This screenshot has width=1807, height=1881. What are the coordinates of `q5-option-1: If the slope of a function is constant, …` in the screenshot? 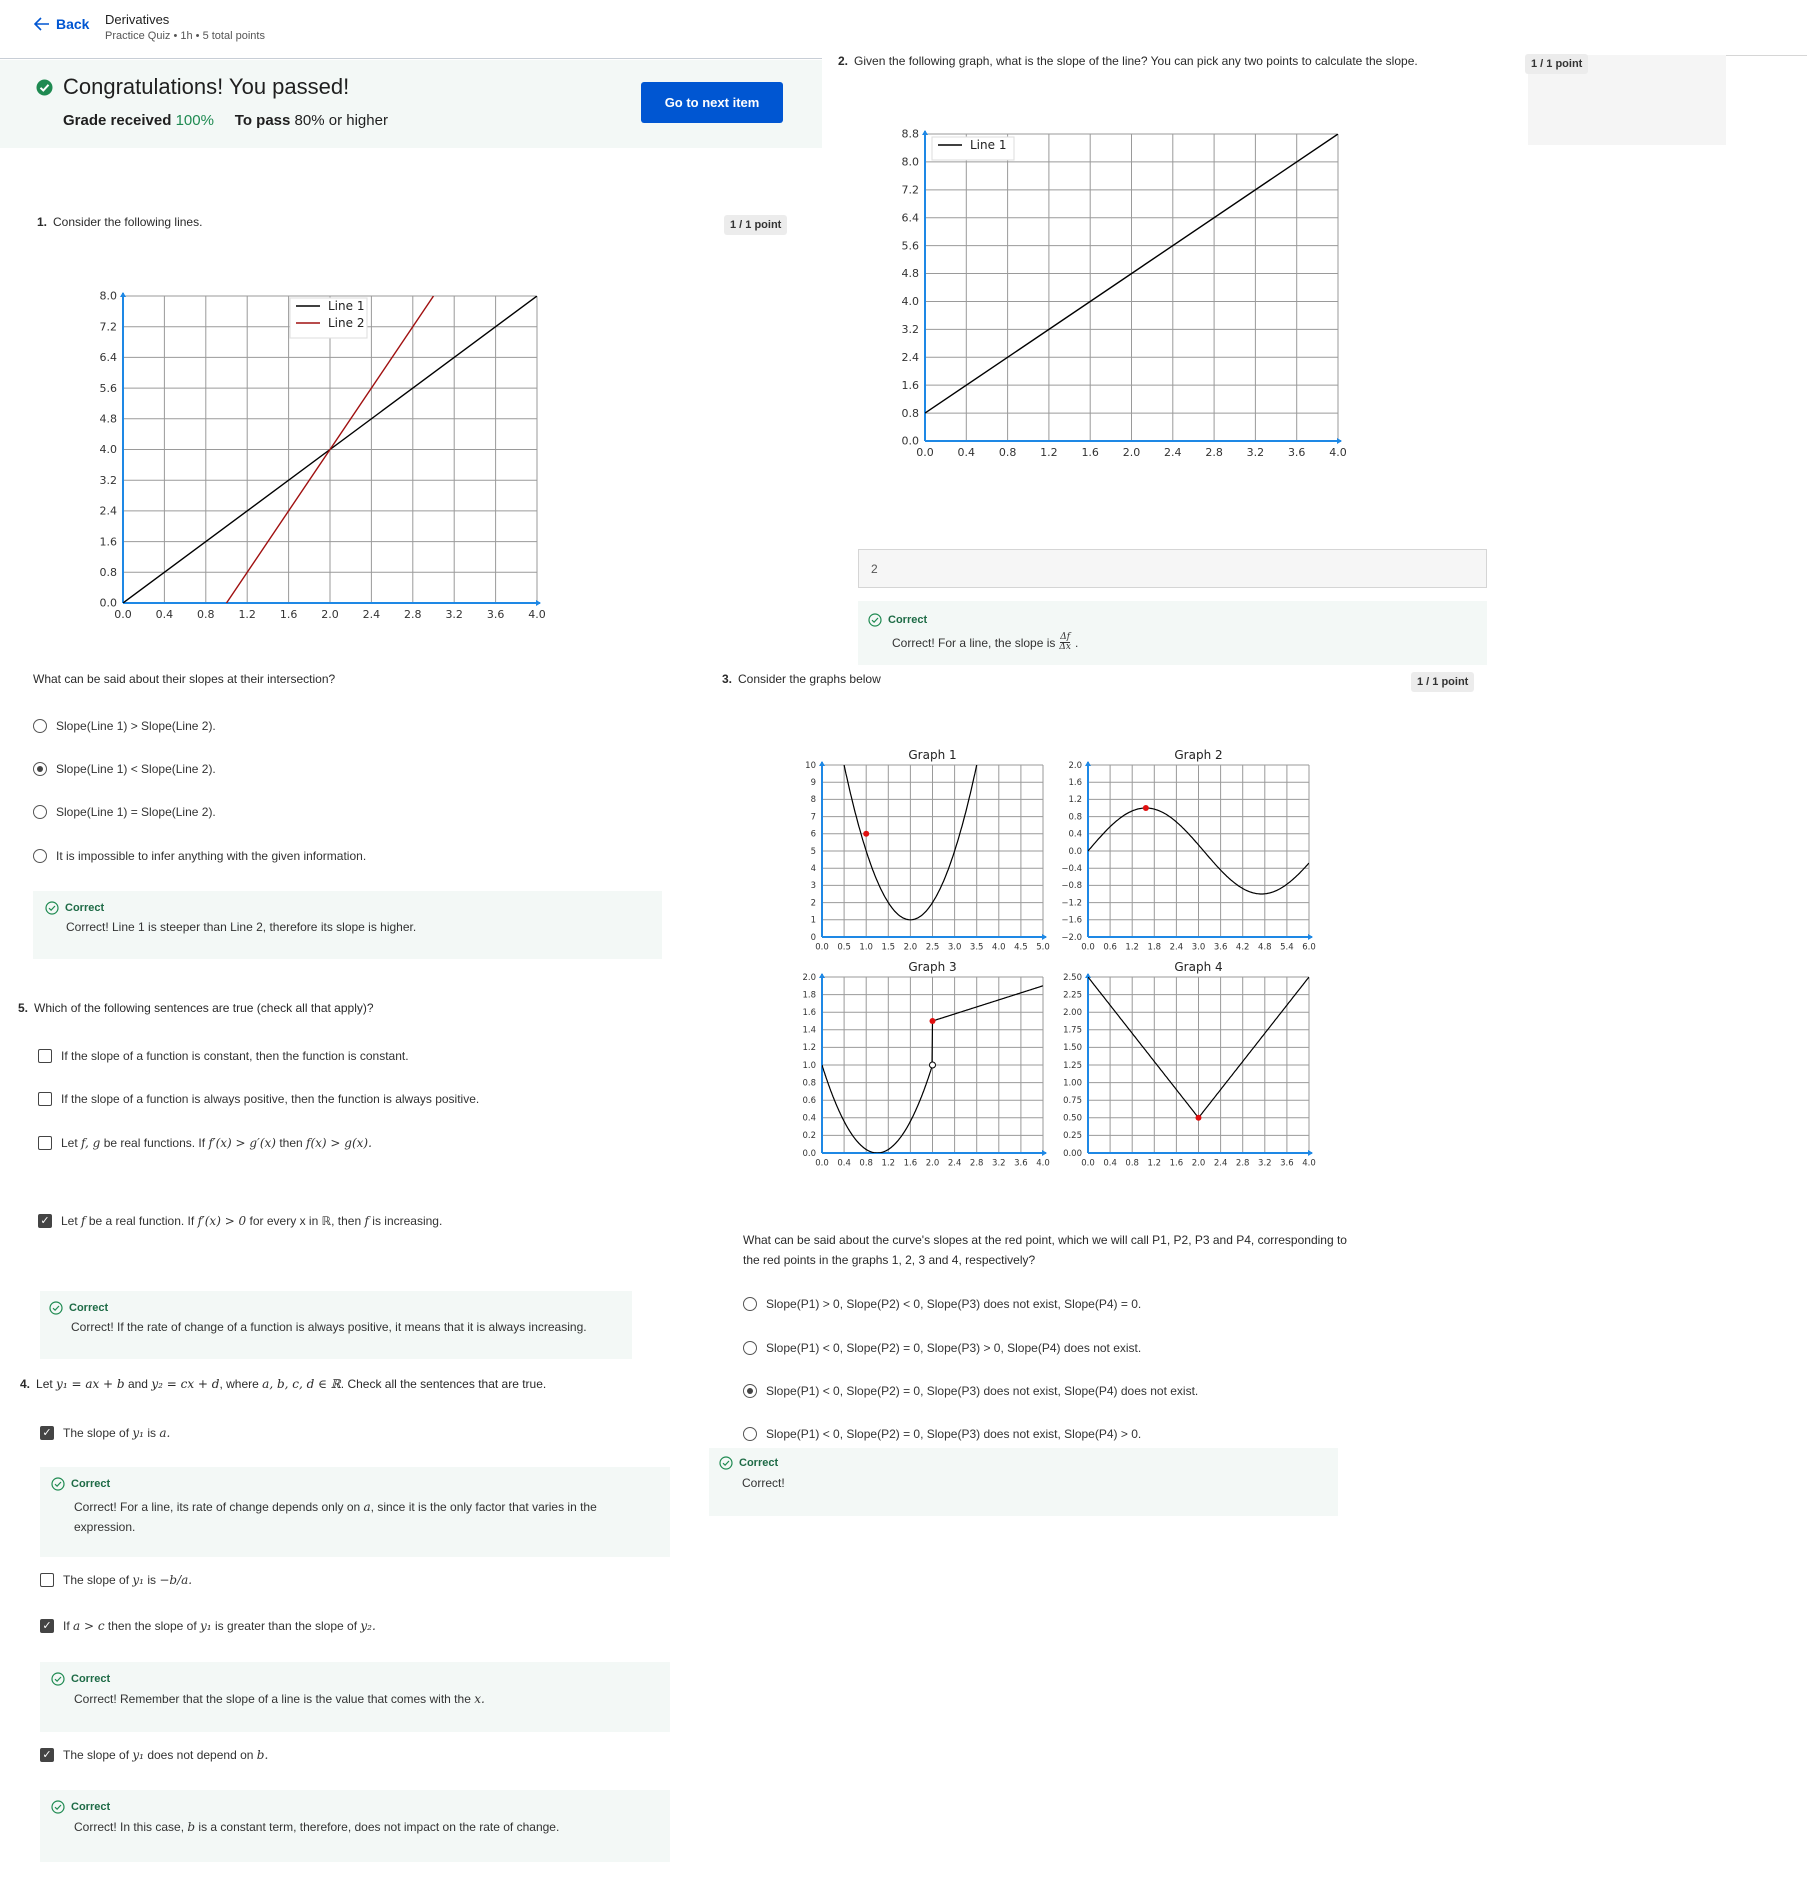 It's located at (223, 1056).